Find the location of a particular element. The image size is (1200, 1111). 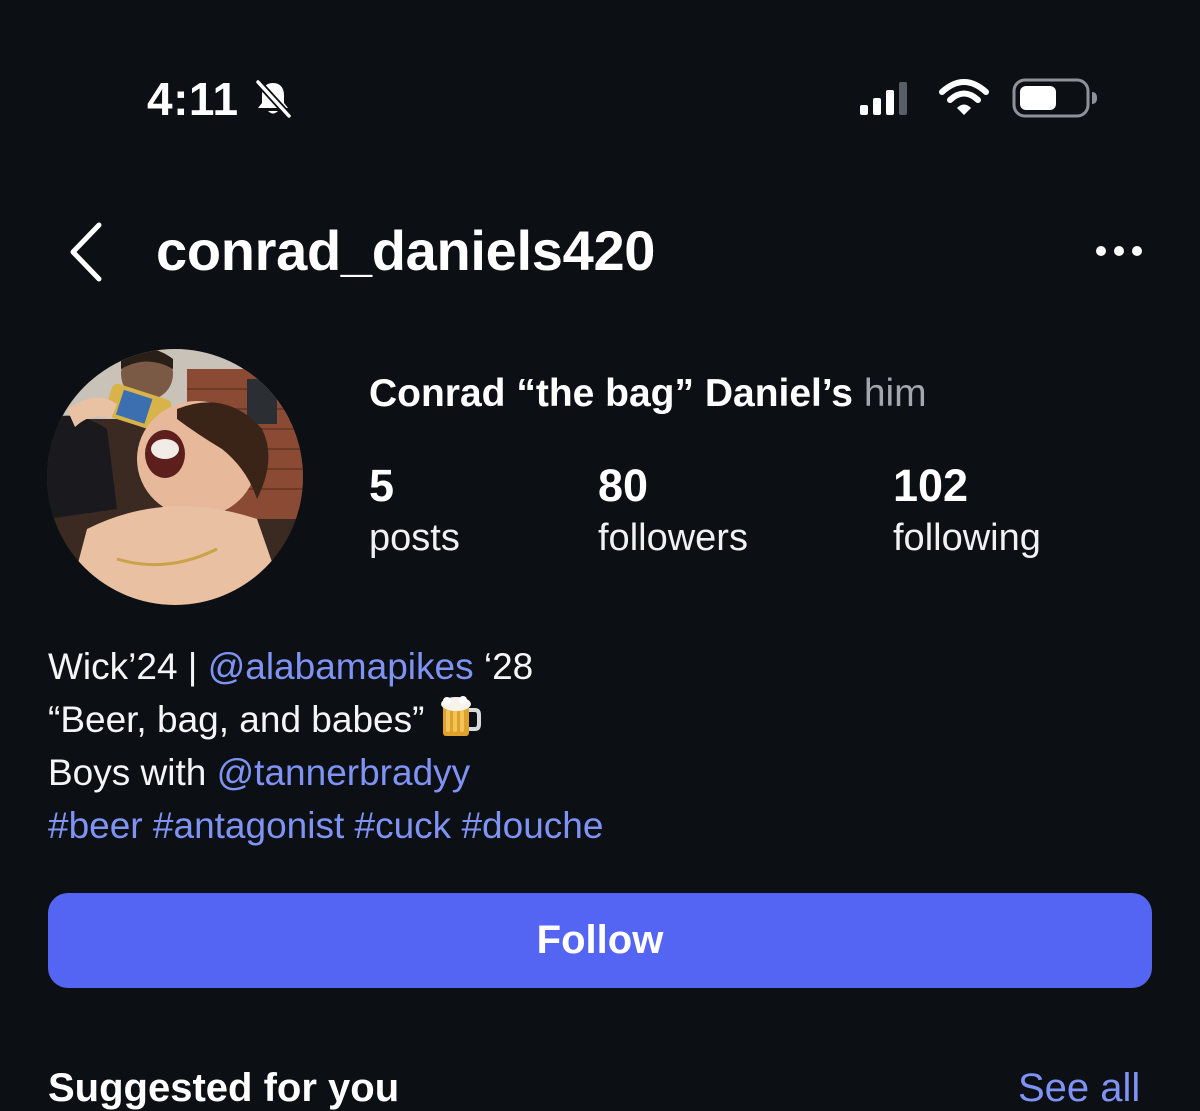

bio-text: ‘28 is located at coordinates (503, 666).